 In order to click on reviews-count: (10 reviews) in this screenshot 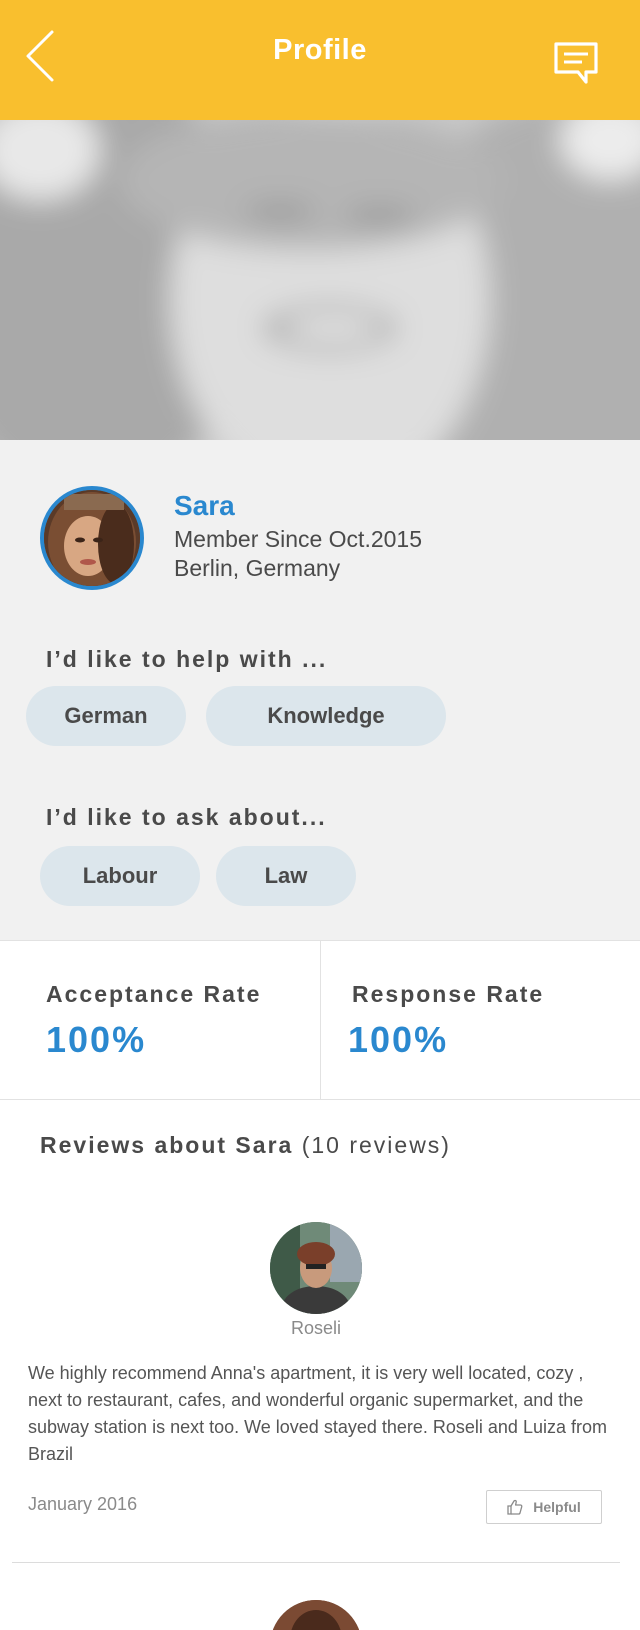, I will do `click(376, 1145)`.